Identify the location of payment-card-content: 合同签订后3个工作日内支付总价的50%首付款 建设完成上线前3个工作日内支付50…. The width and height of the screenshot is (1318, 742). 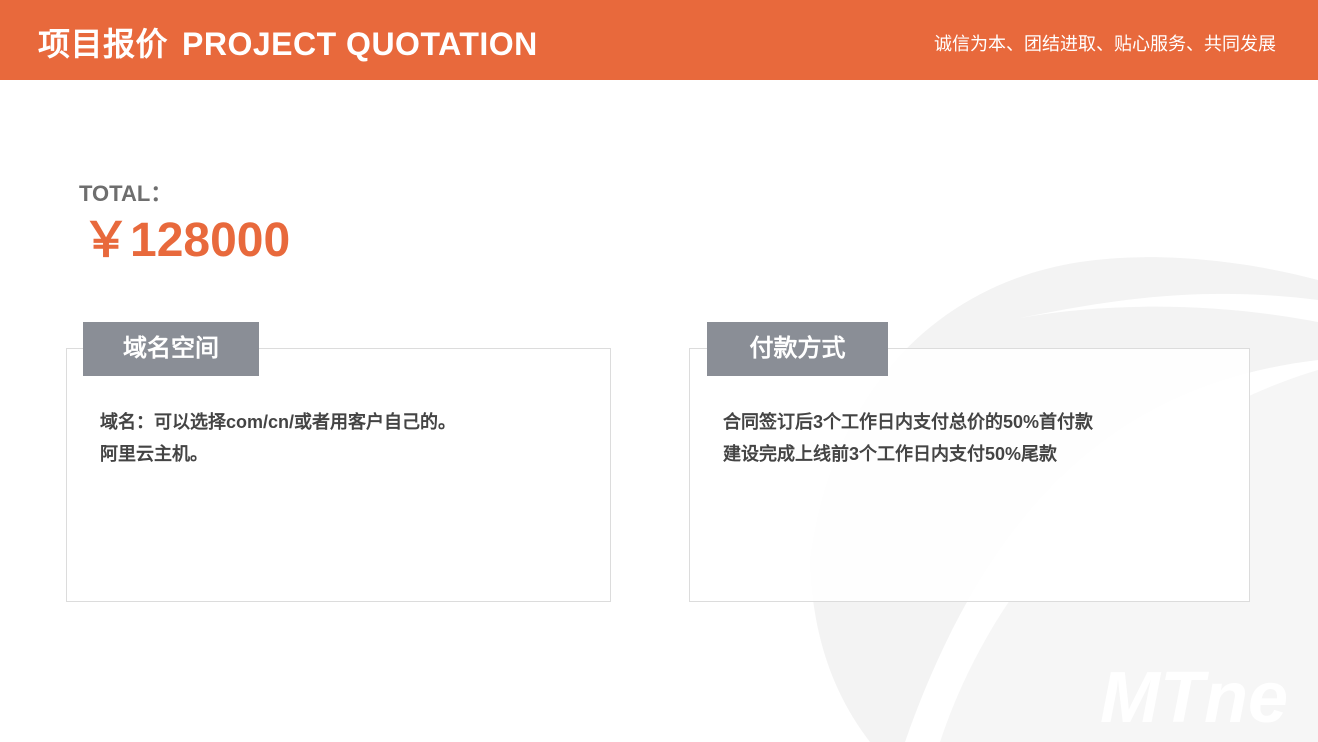
(978, 438).